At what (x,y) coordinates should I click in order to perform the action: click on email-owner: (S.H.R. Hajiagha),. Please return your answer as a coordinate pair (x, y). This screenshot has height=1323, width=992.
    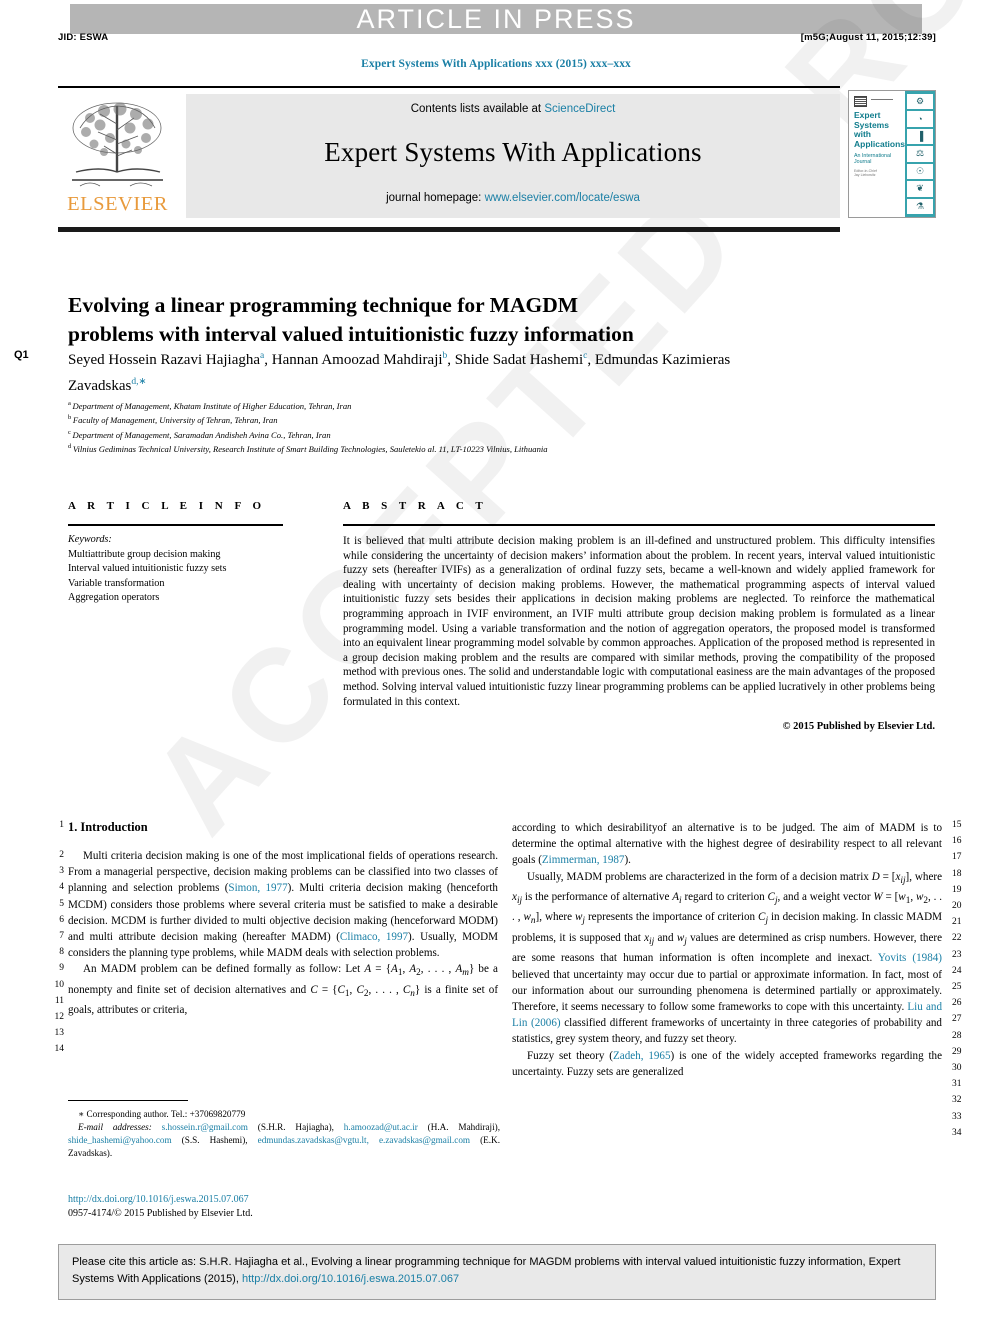
    Looking at the image, I should click on (295, 1127).